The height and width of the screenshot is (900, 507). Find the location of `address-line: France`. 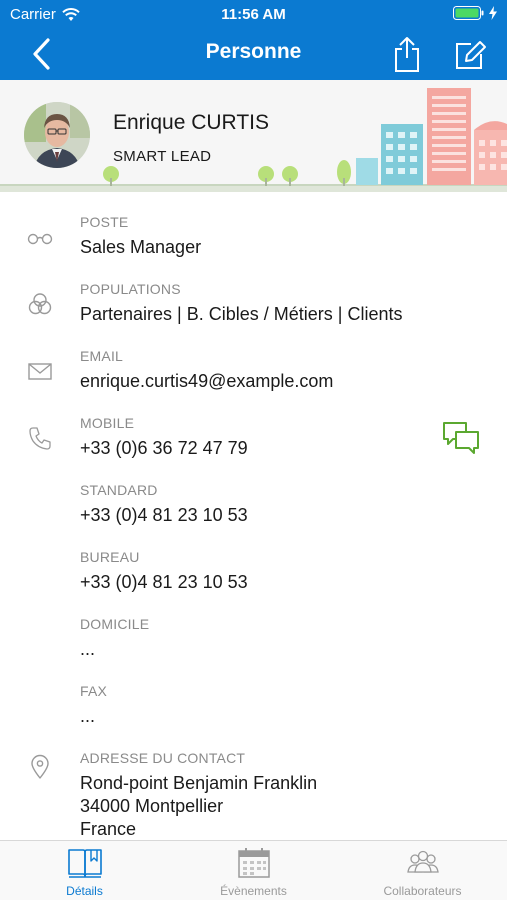

address-line: France is located at coordinates (108, 829).